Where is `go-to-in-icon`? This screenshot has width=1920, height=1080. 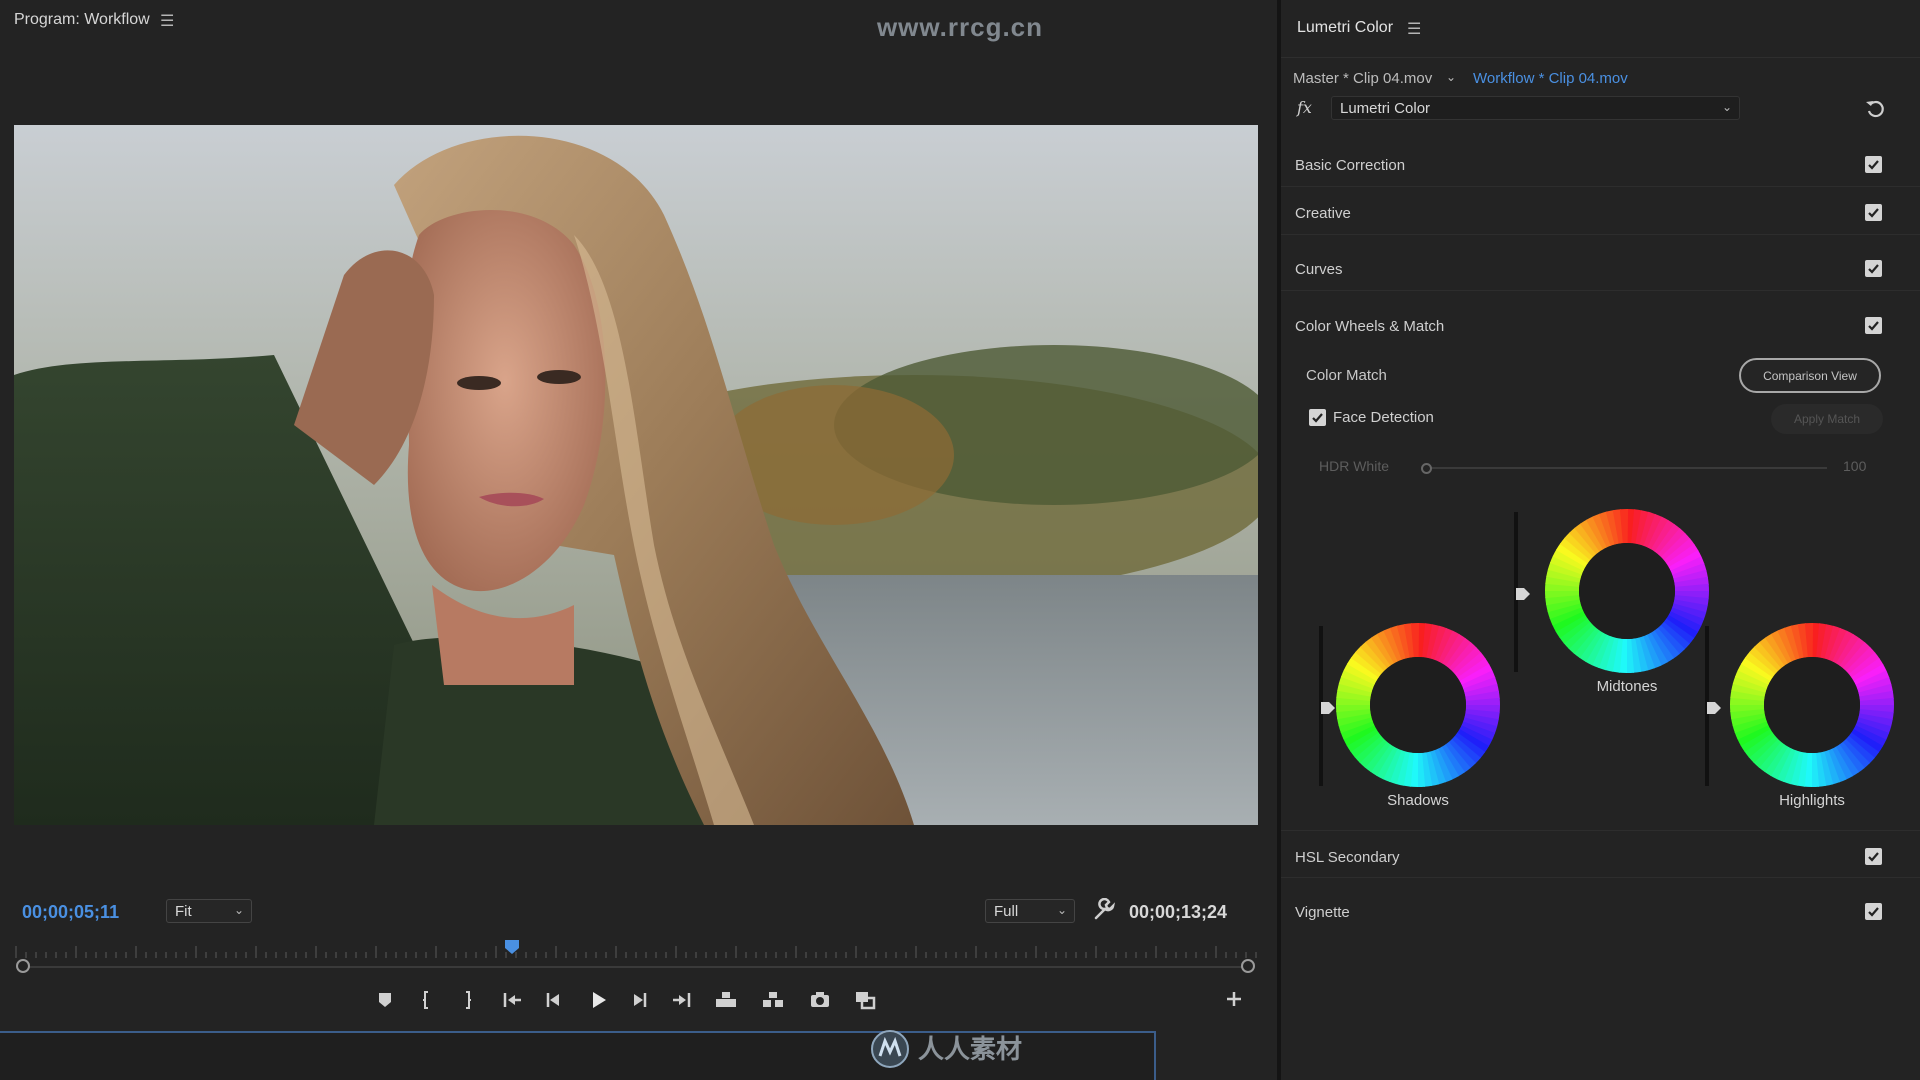 go-to-in-icon is located at coordinates (512, 1000).